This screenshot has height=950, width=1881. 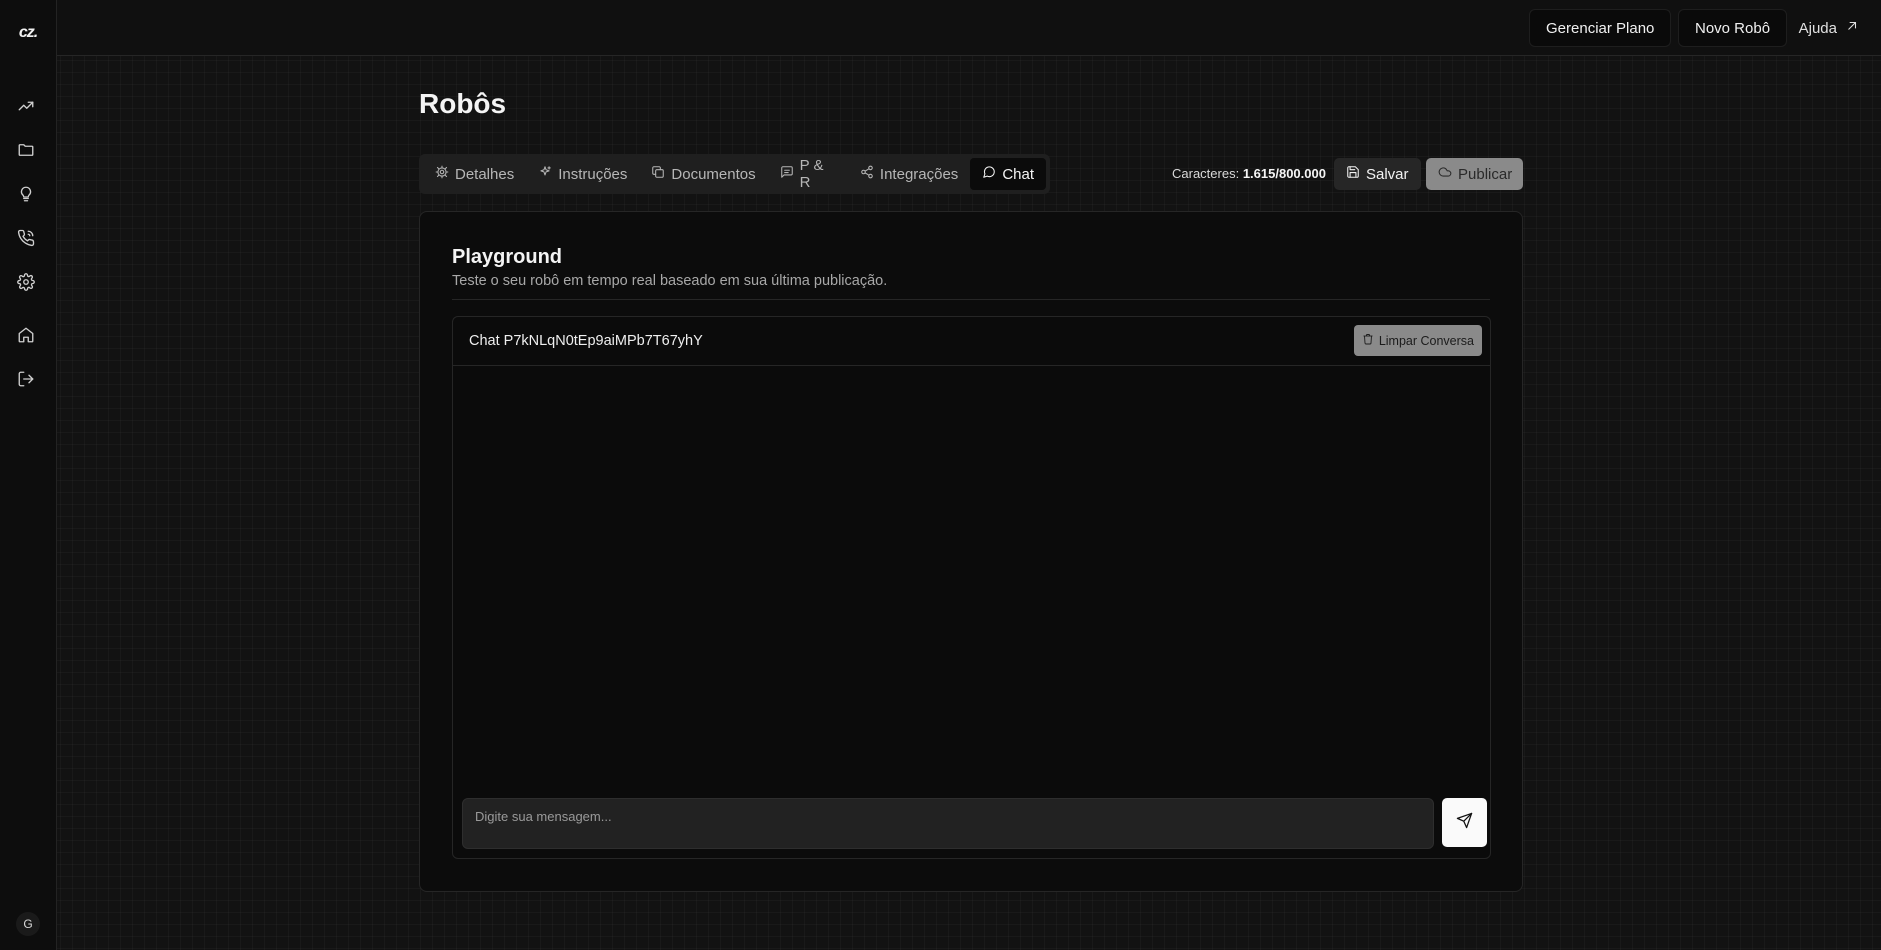 I want to click on tab-instrucoes: Instruções, so click(x=582, y=174).